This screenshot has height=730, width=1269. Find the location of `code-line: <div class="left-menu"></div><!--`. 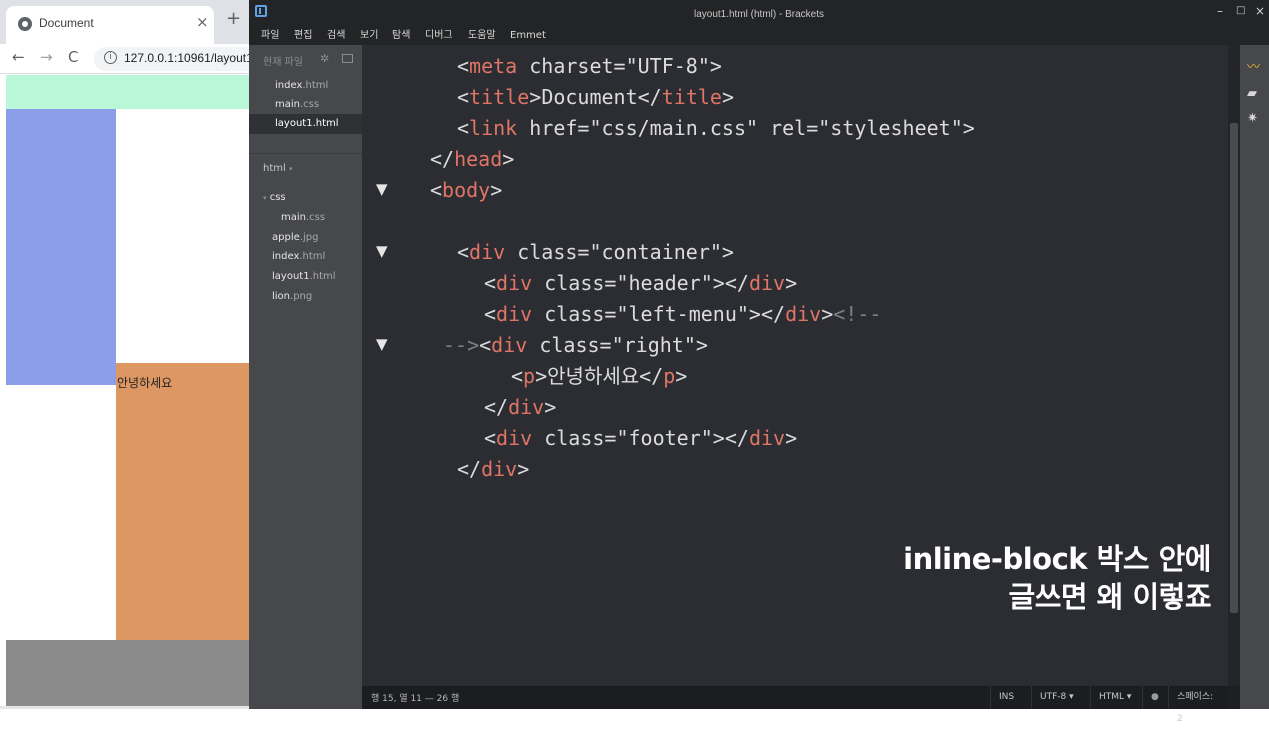

code-line: <div class="left-menu"></div><!-- is located at coordinates (682, 314).